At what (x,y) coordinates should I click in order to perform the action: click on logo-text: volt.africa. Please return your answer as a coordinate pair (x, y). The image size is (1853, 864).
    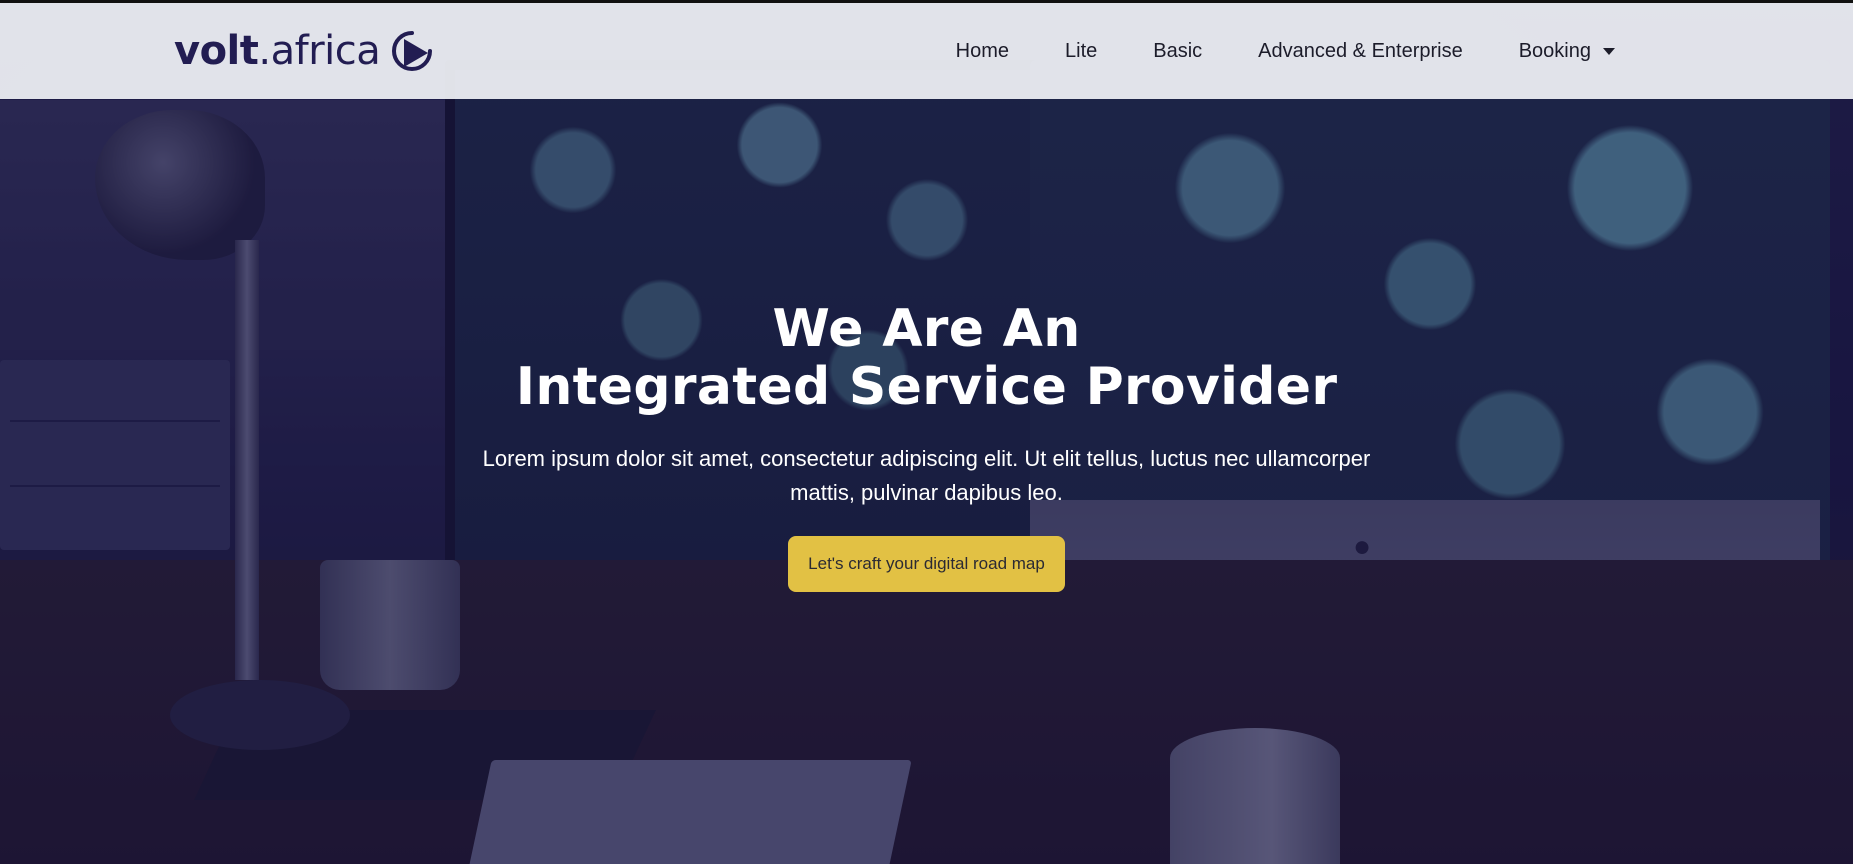
    Looking at the image, I should click on (277, 51).